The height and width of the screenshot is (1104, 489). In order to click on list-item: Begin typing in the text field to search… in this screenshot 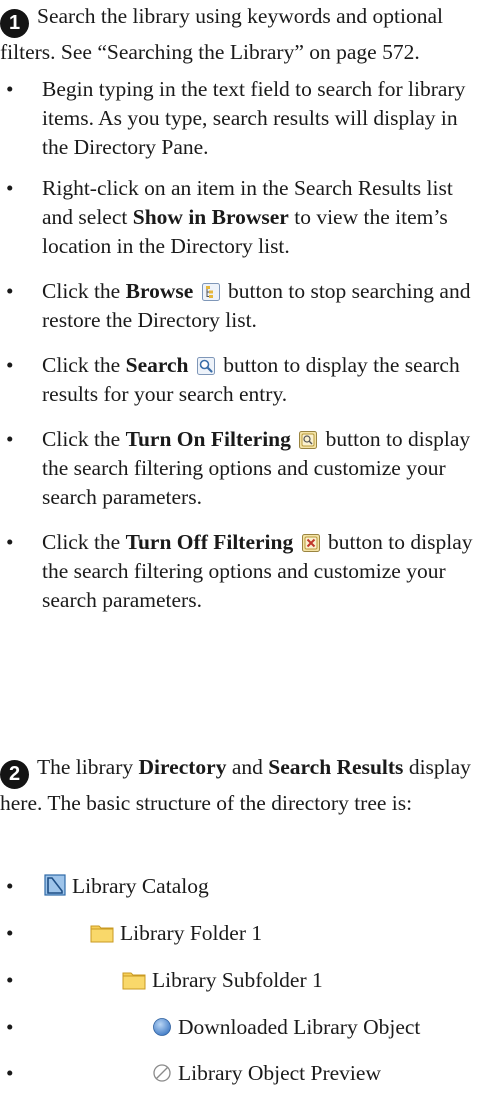, I will do `click(244, 118)`.